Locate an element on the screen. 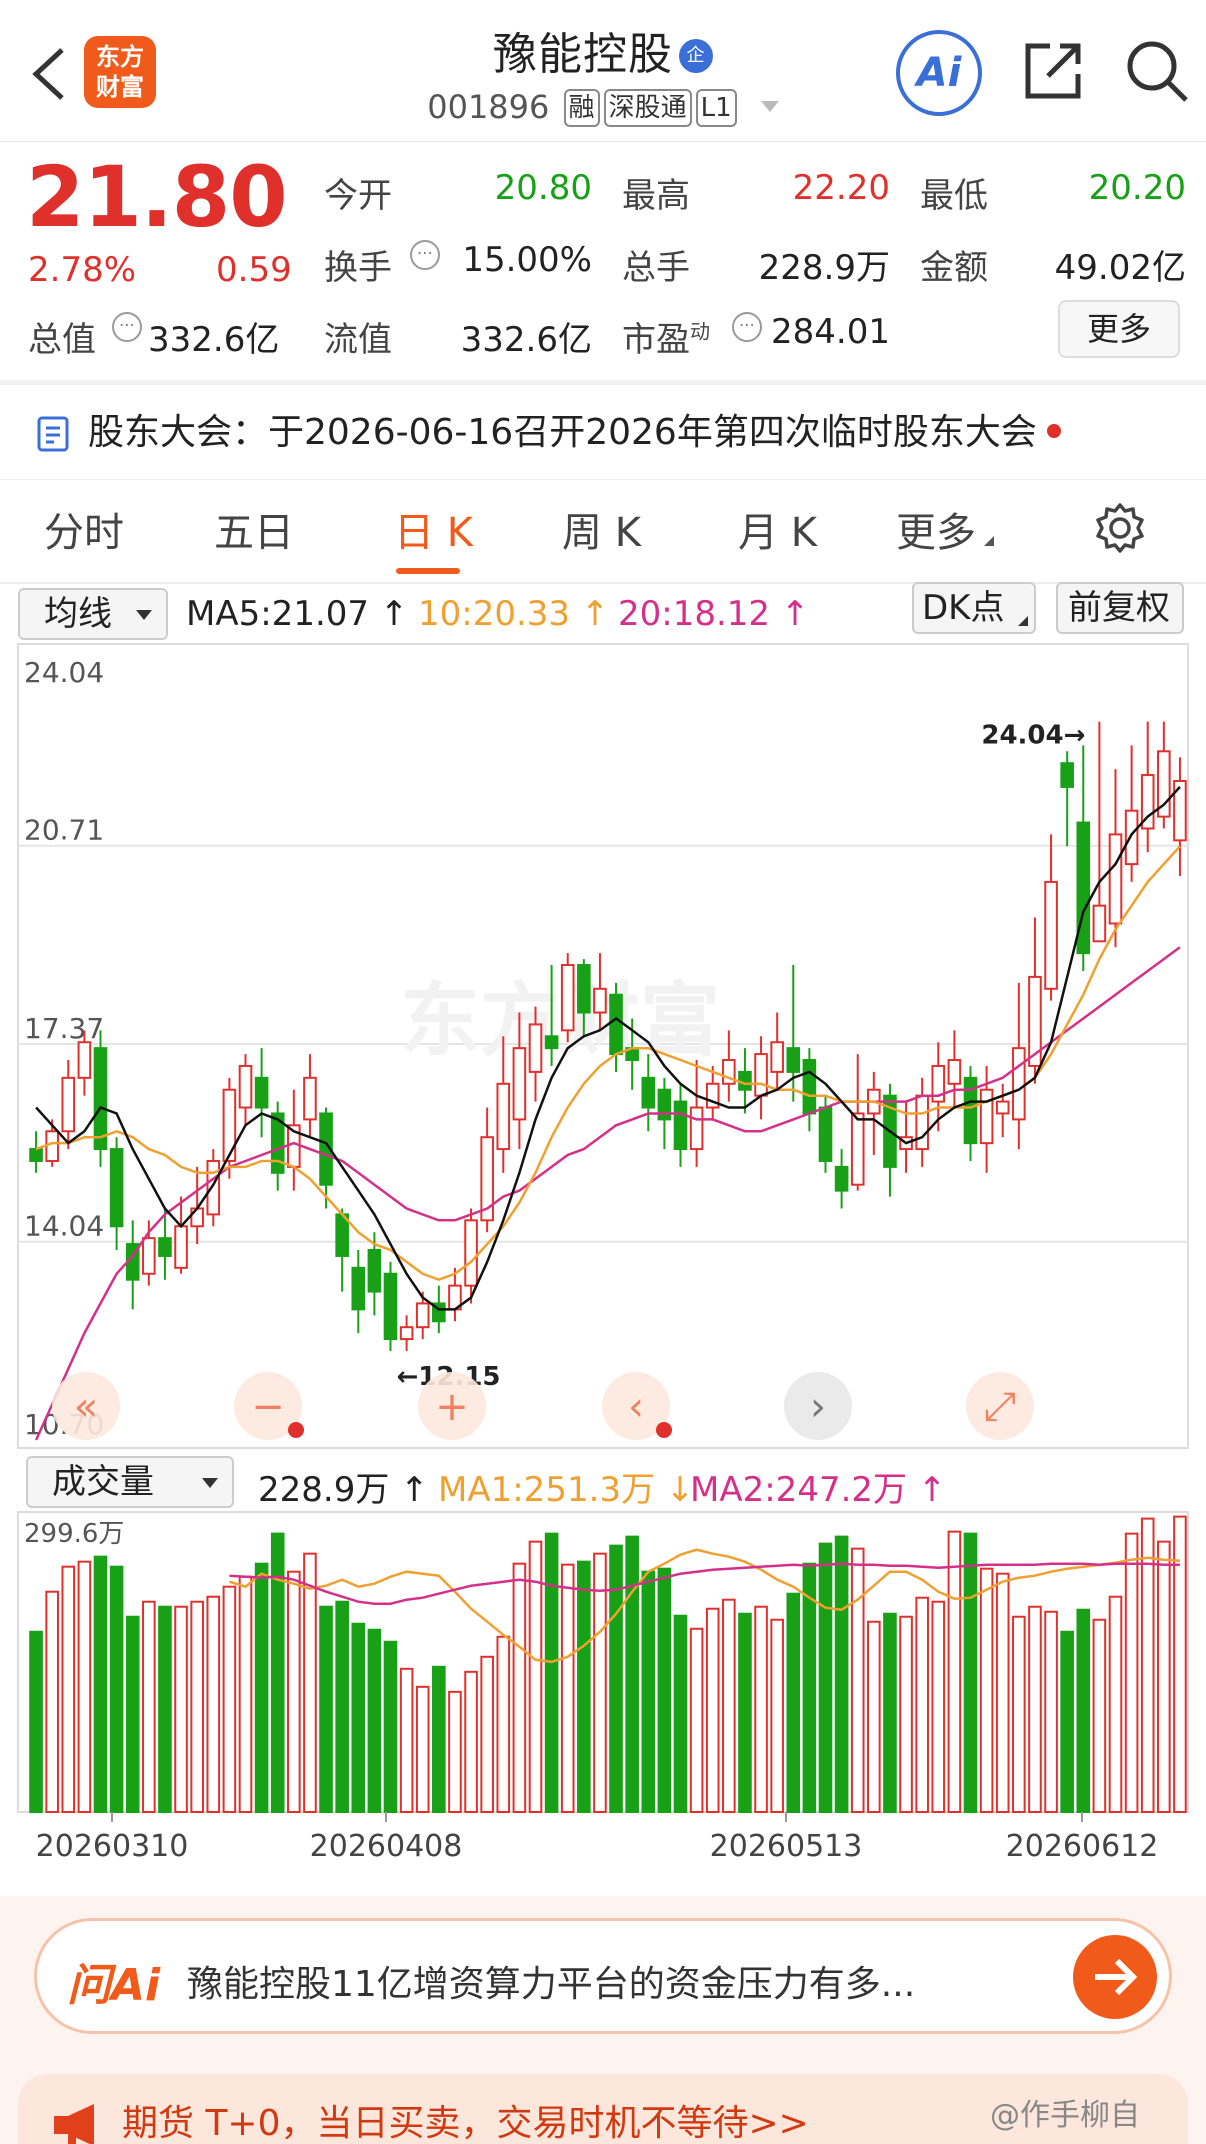 Image resolution: width=1206 pixels, height=2144 pixels. corner-triangle-icon is located at coordinates (989, 541).